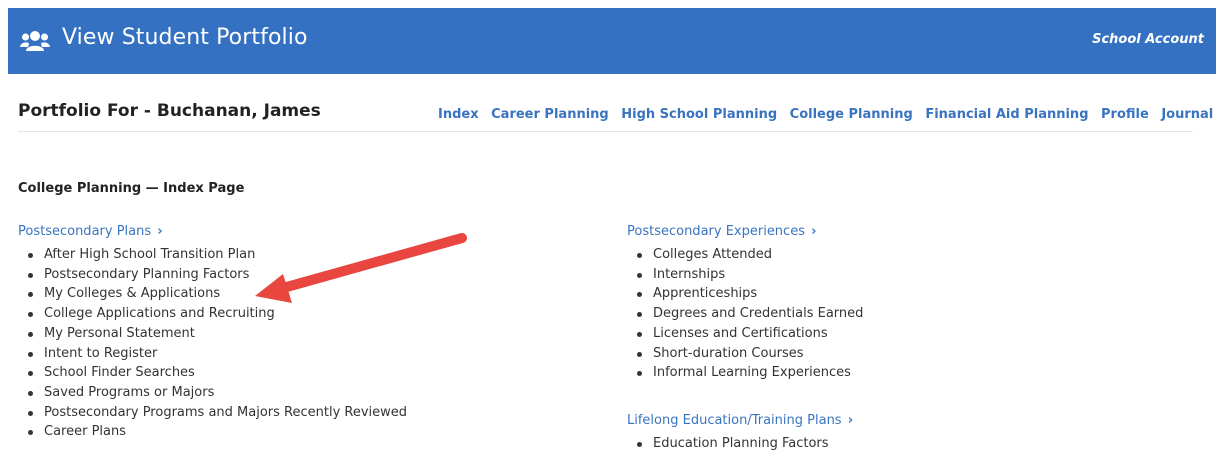 This screenshot has height=460, width=1223. I want to click on list-item: Degrees and Credentials Earned, so click(749, 314).